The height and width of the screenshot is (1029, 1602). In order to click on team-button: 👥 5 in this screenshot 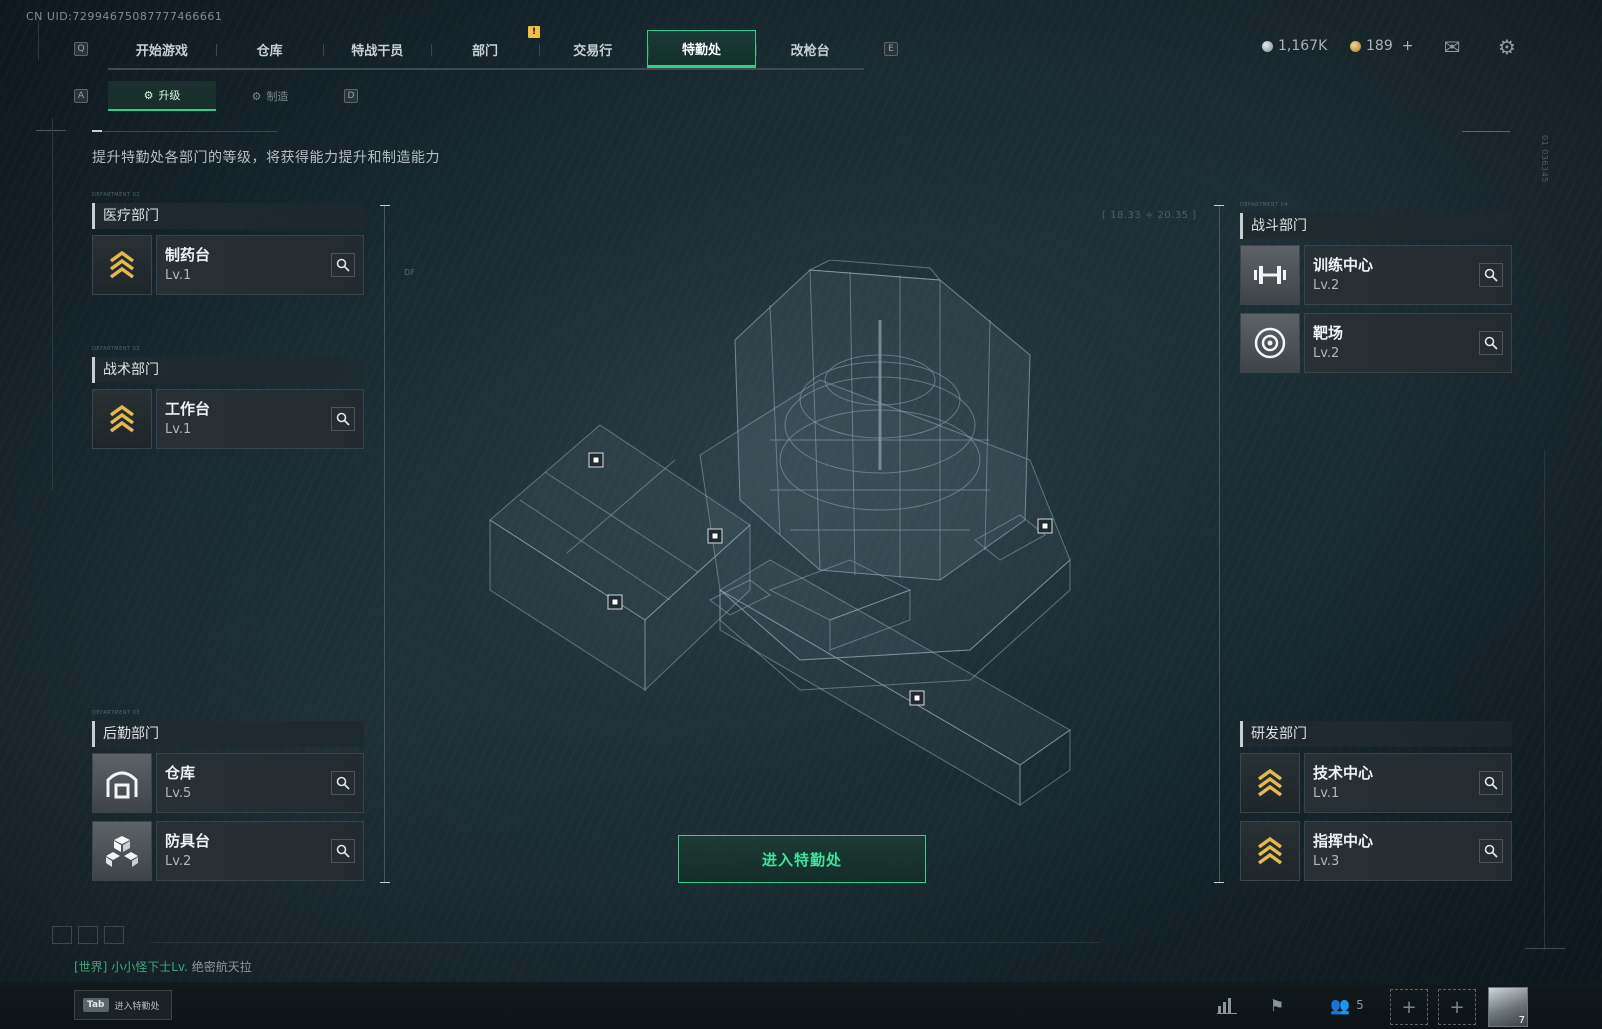, I will do `click(1347, 1005)`.